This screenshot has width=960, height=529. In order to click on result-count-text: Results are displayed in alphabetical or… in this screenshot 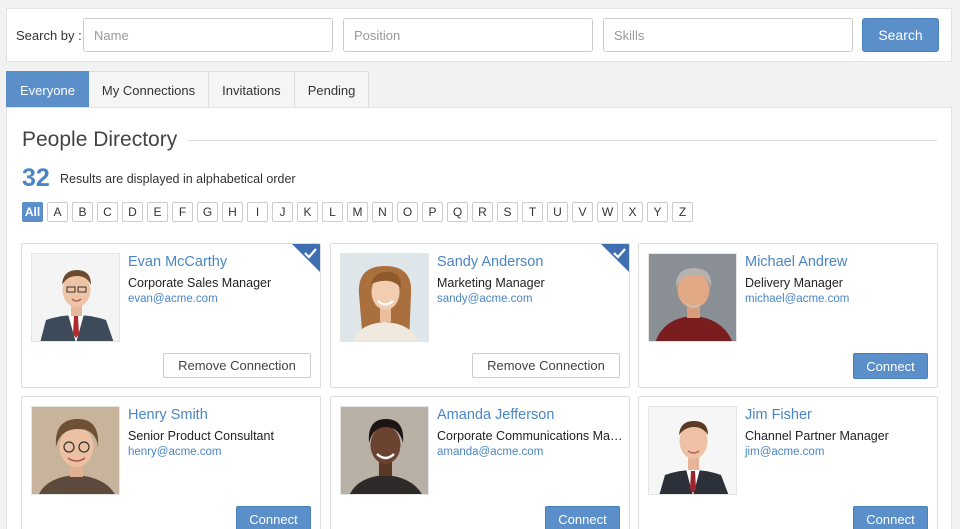, I will do `click(178, 179)`.